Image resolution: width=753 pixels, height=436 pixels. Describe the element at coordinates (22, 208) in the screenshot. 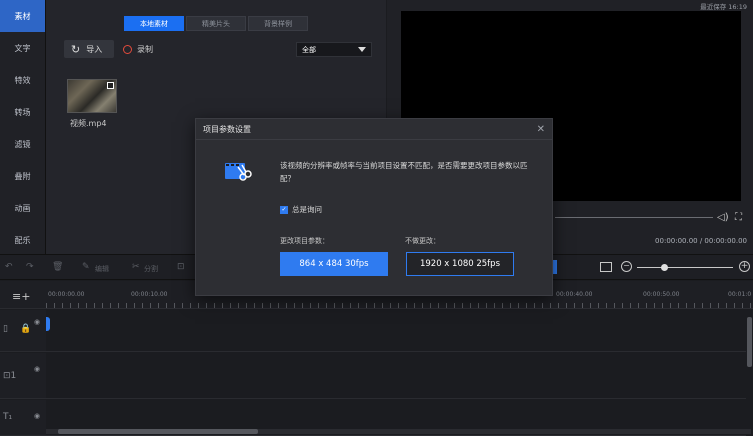

I see `nav-item-animation: 动画` at that location.